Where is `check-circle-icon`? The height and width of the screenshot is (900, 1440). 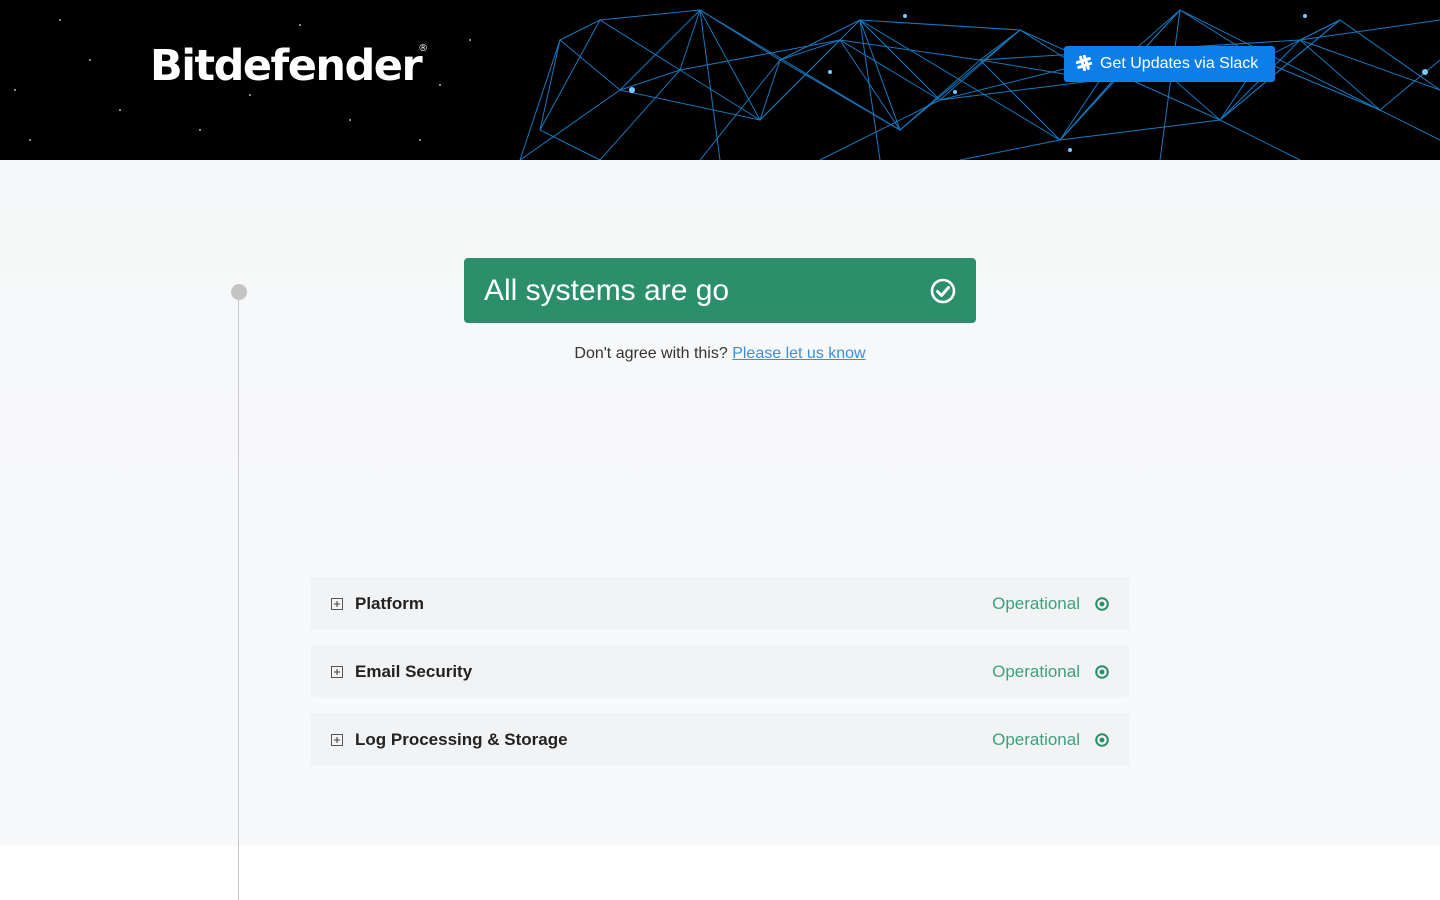 check-circle-icon is located at coordinates (943, 291).